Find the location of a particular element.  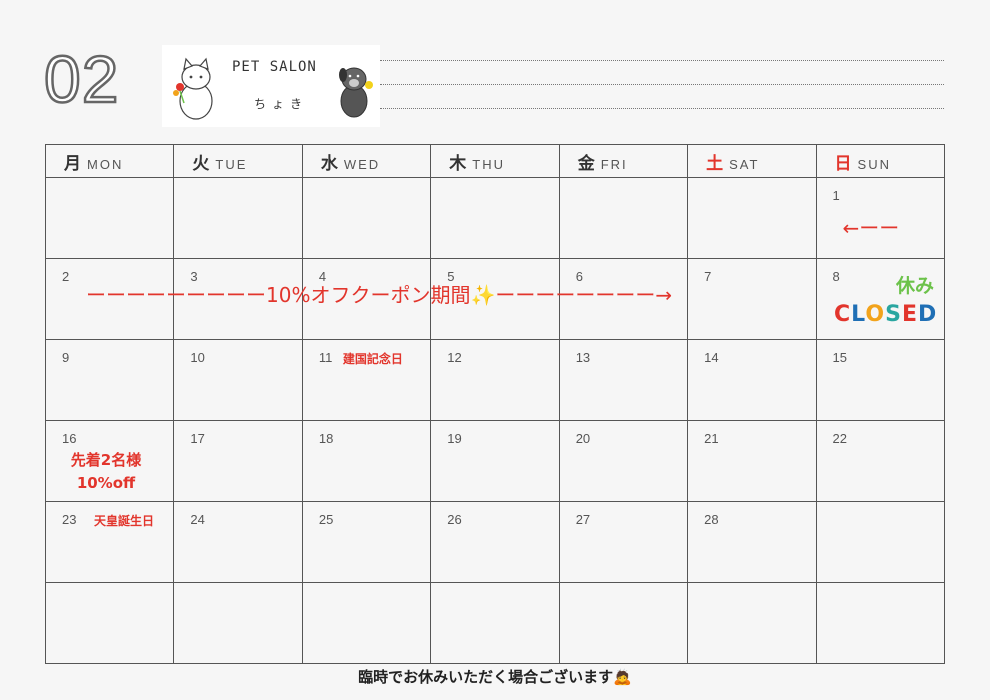

footer-note: 臨時でお休みいただく場合ございます🙇 is located at coordinates (495, 677).